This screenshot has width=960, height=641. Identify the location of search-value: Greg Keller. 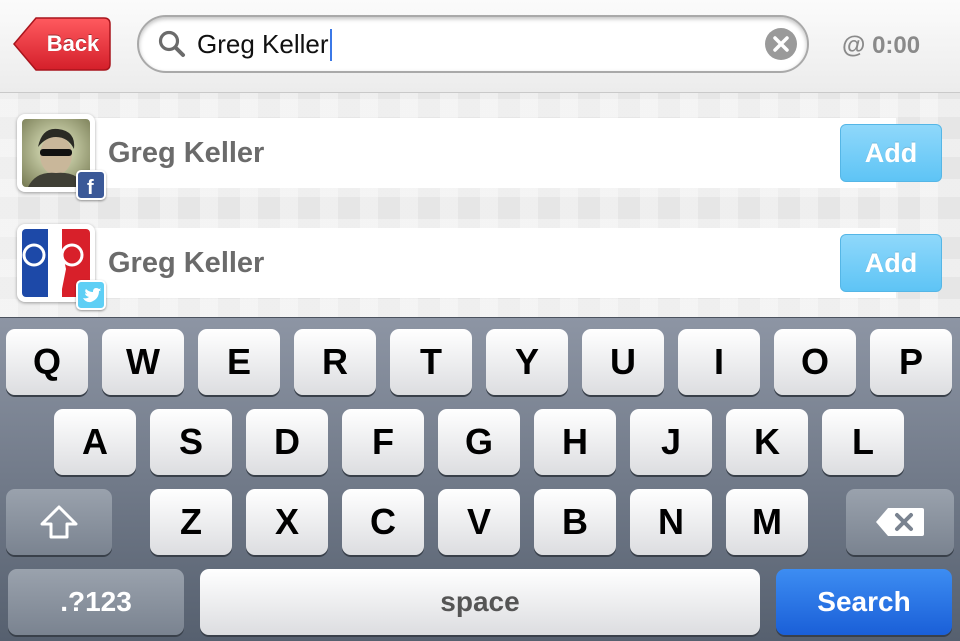
(263, 44).